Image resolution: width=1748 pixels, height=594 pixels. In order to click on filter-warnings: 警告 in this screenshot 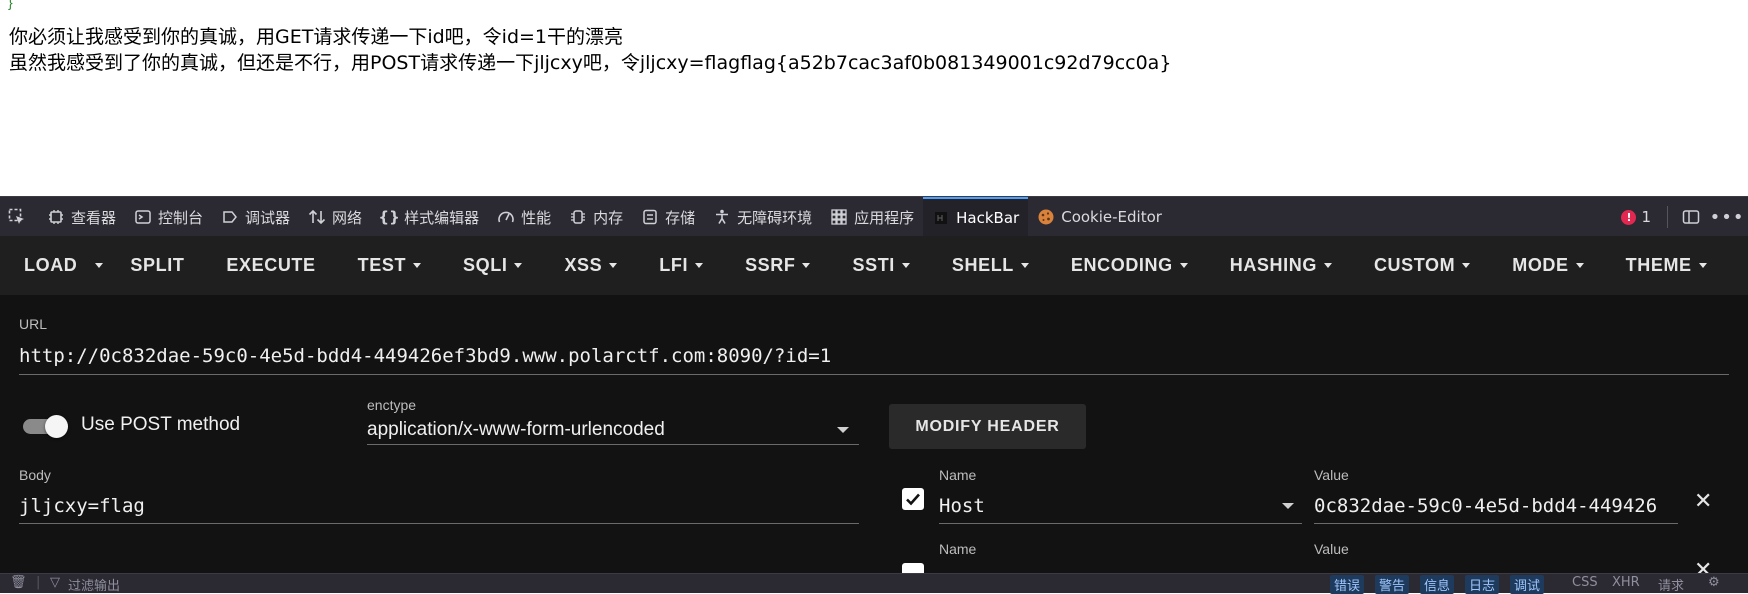, I will do `click(1392, 584)`.